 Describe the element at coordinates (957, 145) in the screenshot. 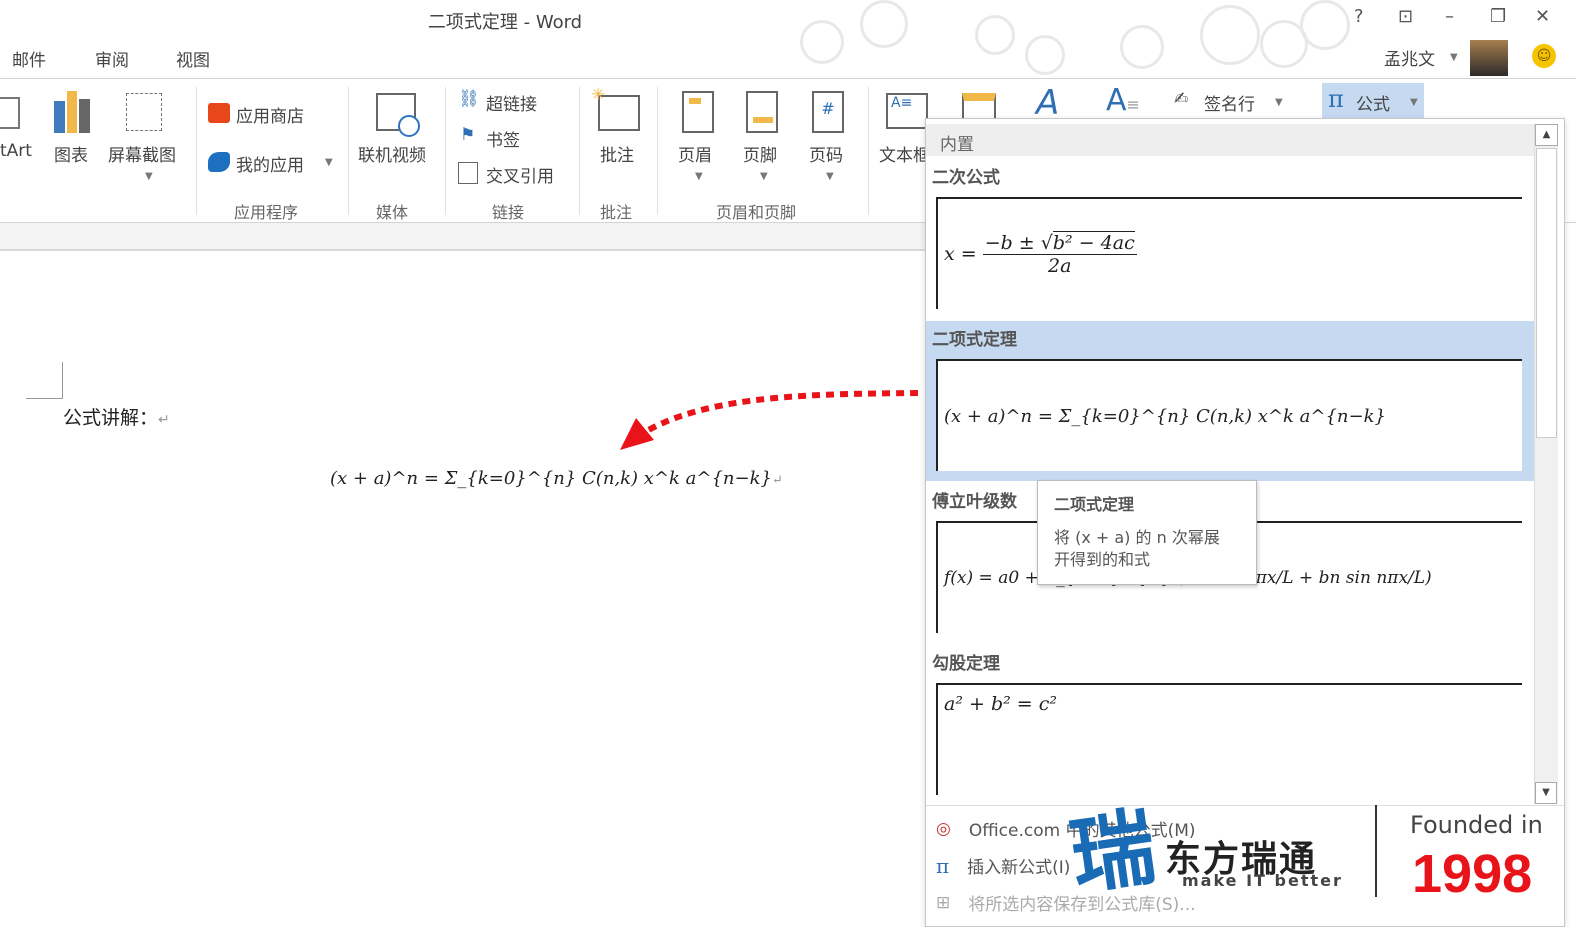

I see `gallery-header: 内置` at that location.